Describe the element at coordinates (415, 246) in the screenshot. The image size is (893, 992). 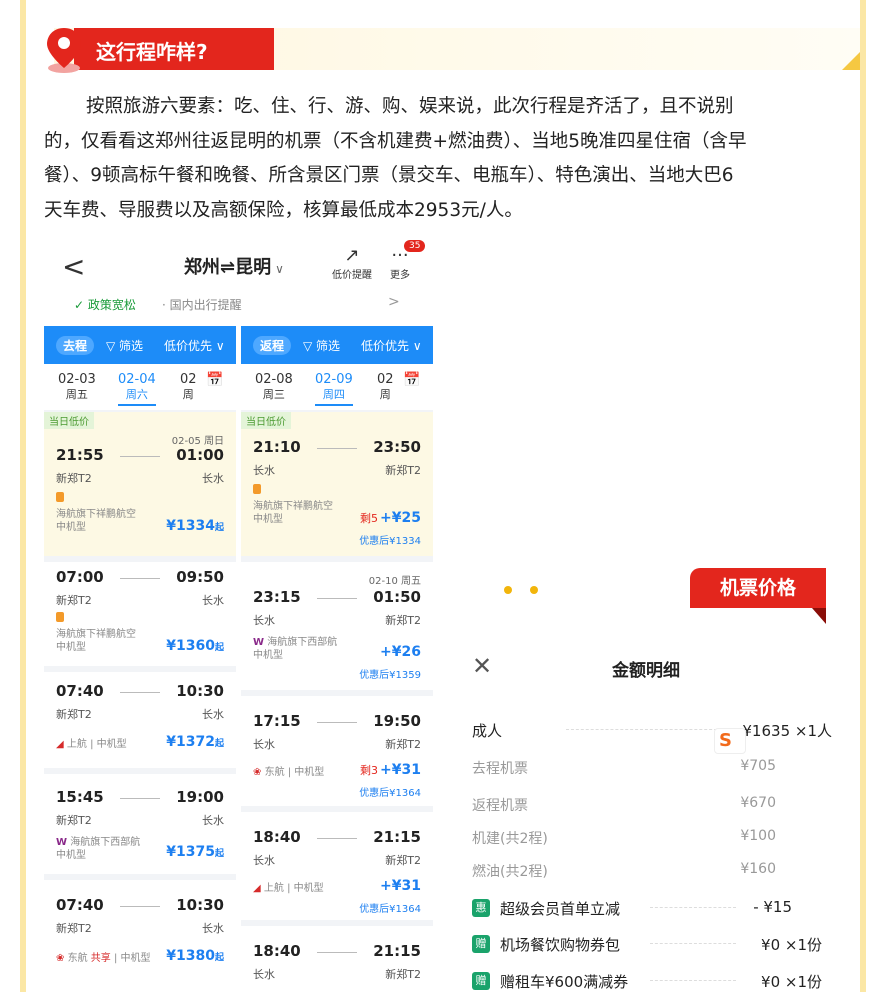
I see `notification-badge: 35` at that location.